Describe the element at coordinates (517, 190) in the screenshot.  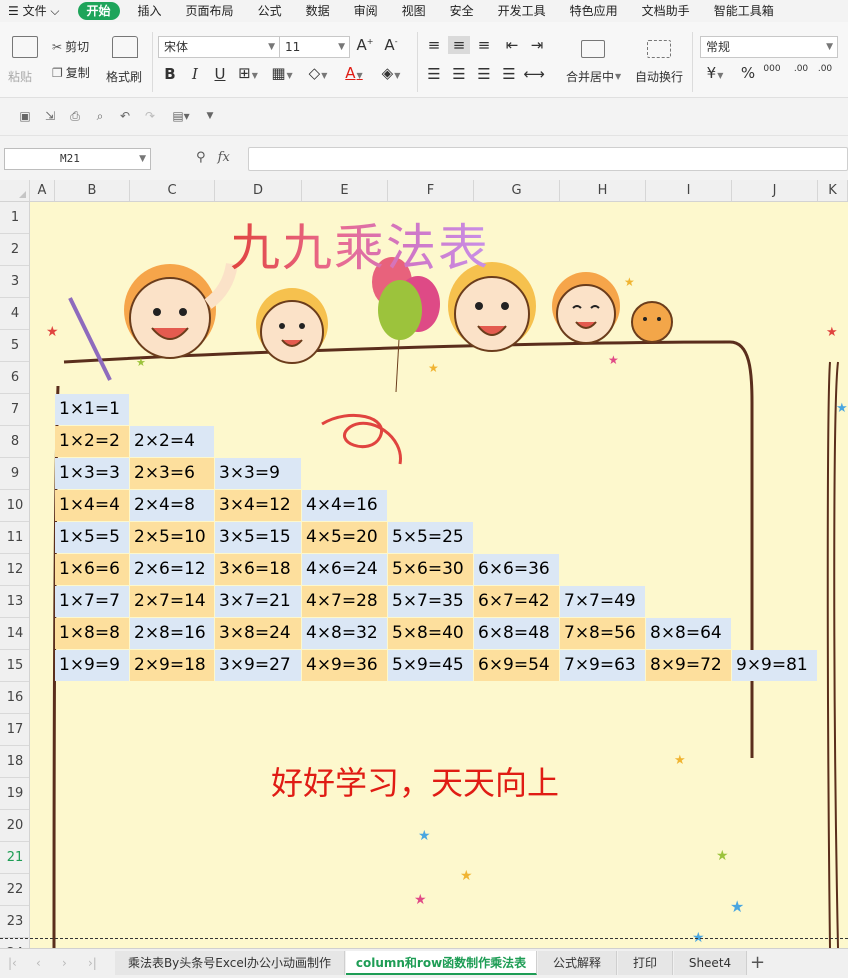
I see `column-header-g: G` at that location.